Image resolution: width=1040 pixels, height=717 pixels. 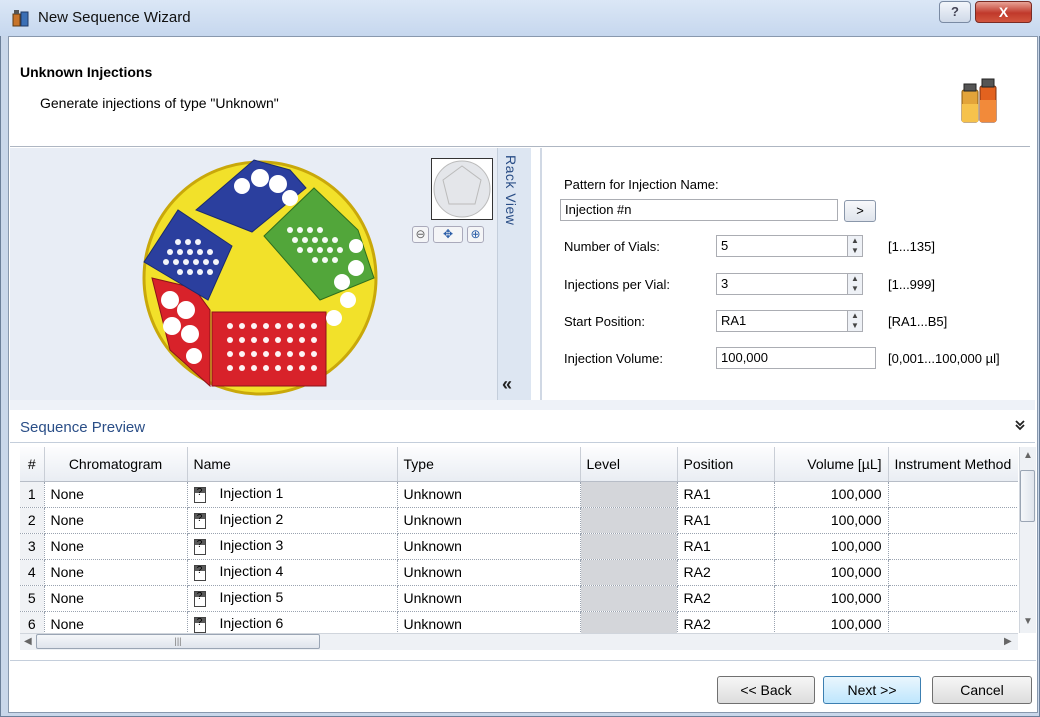 I want to click on close-button: X, so click(x=1003, y=12).